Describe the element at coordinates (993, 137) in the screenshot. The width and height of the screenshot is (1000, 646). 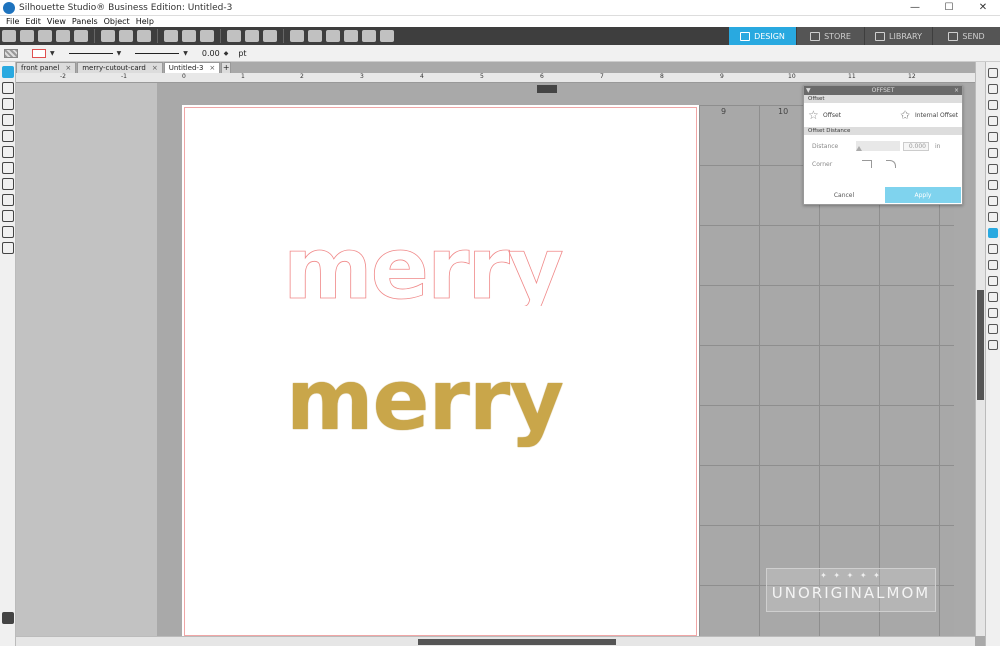
I see `transform-icon` at that location.